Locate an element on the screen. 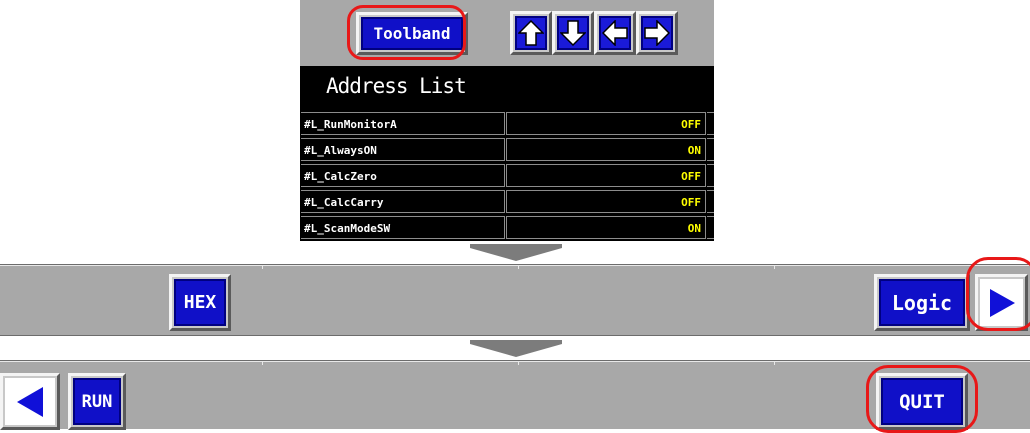 This screenshot has width=1030, height=433. address-name: #L_ScanModeSW is located at coordinates (403, 227).